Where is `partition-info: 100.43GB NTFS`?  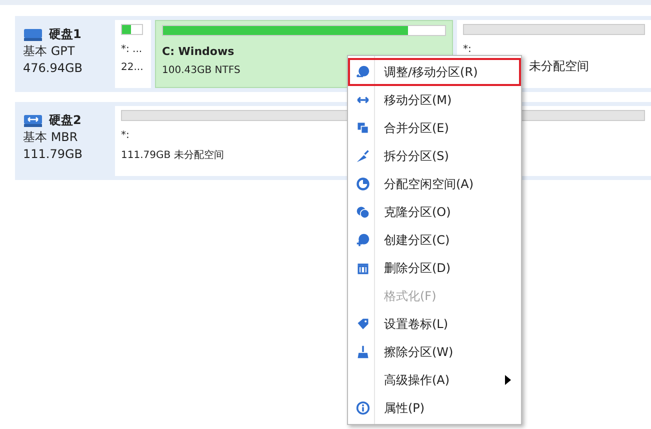 partition-info: 100.43GB NTFS is located at coordinates (201, 70).